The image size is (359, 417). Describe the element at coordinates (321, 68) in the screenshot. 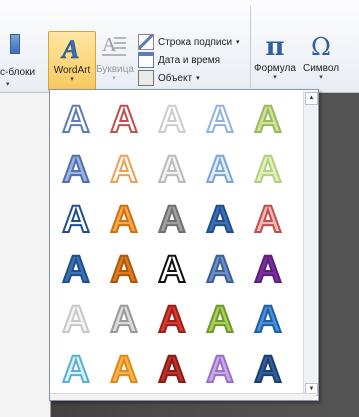

I see `symbol-label: Символ` at that location.